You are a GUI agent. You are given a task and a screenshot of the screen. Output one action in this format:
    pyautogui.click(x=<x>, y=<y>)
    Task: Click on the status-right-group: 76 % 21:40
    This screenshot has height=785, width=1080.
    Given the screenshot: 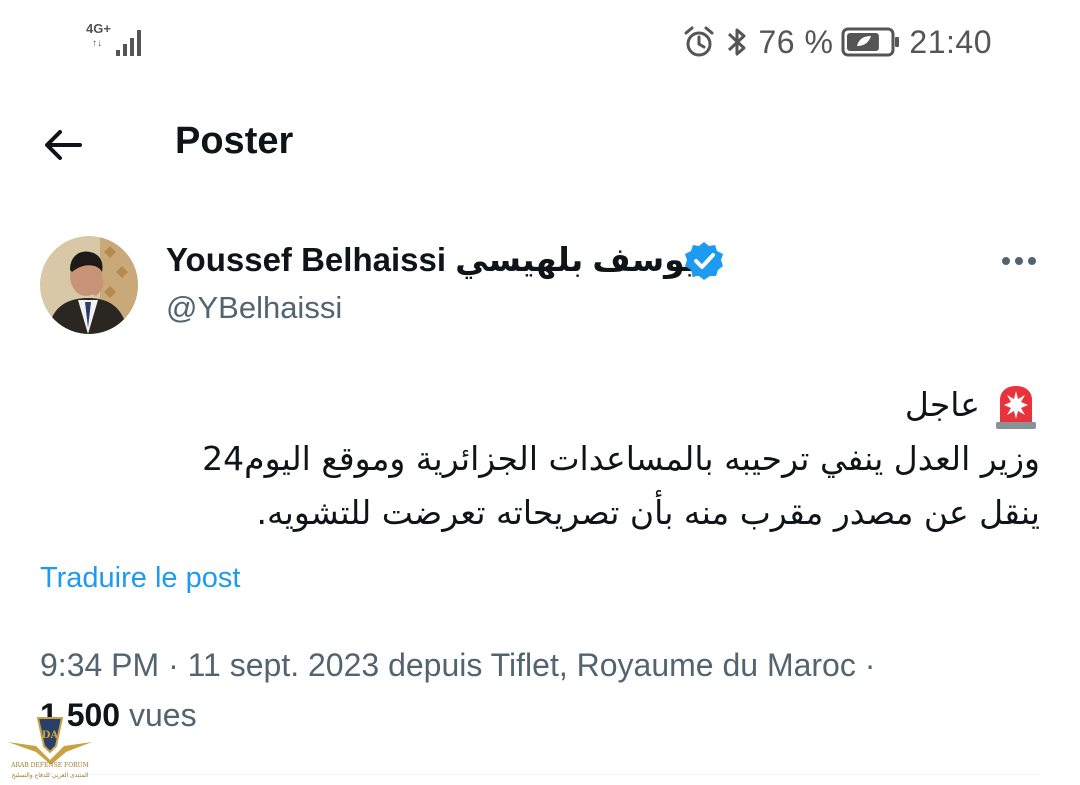 What is the action you would take?
    pyautogui.click(x=837, y=42)
    